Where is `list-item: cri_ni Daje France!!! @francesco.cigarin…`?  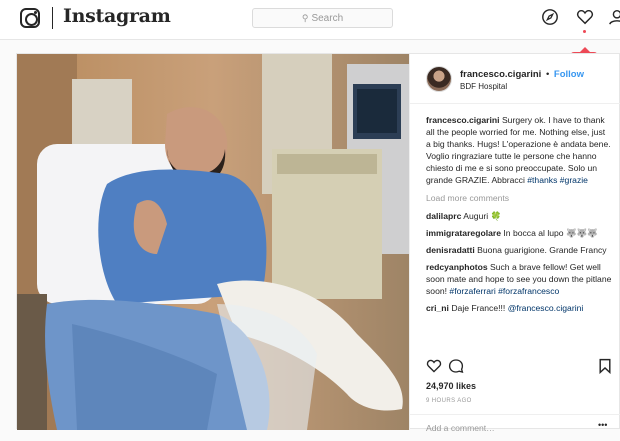 list-item: cri_ni Daje France!!! @francesco.cigarin… is located at coordinates (519, 308).